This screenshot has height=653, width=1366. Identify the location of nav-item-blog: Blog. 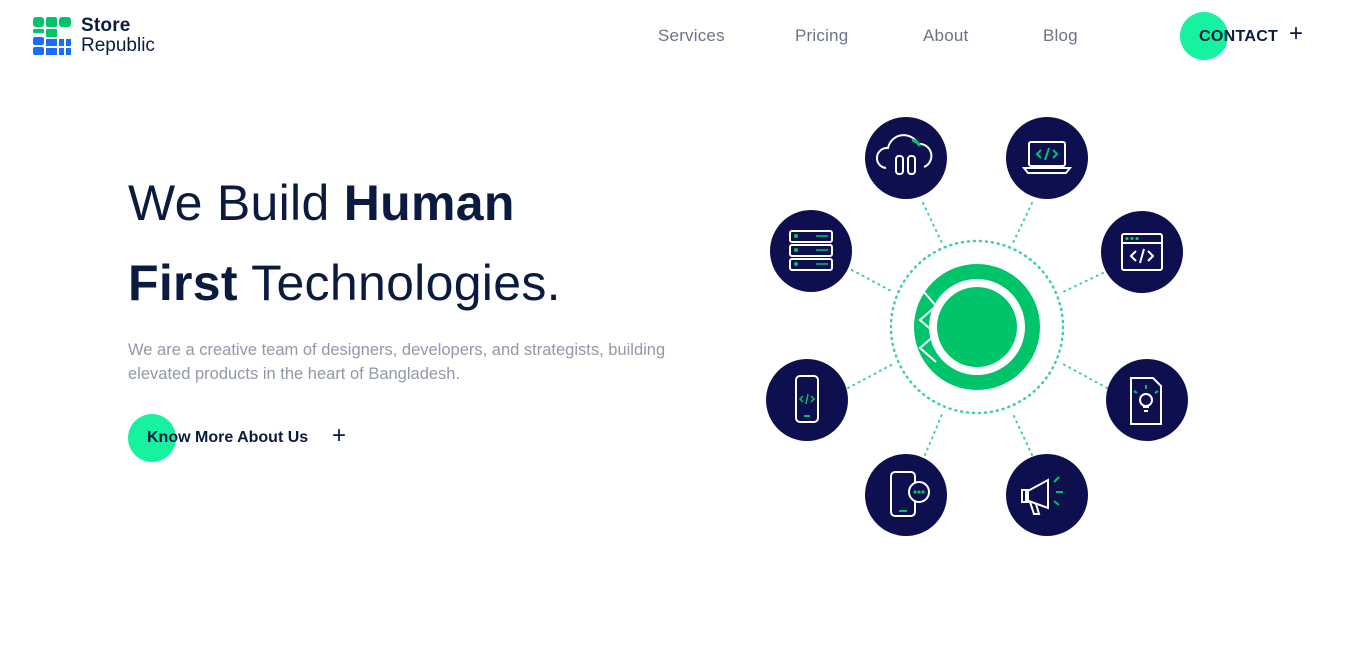
(1060, 36).